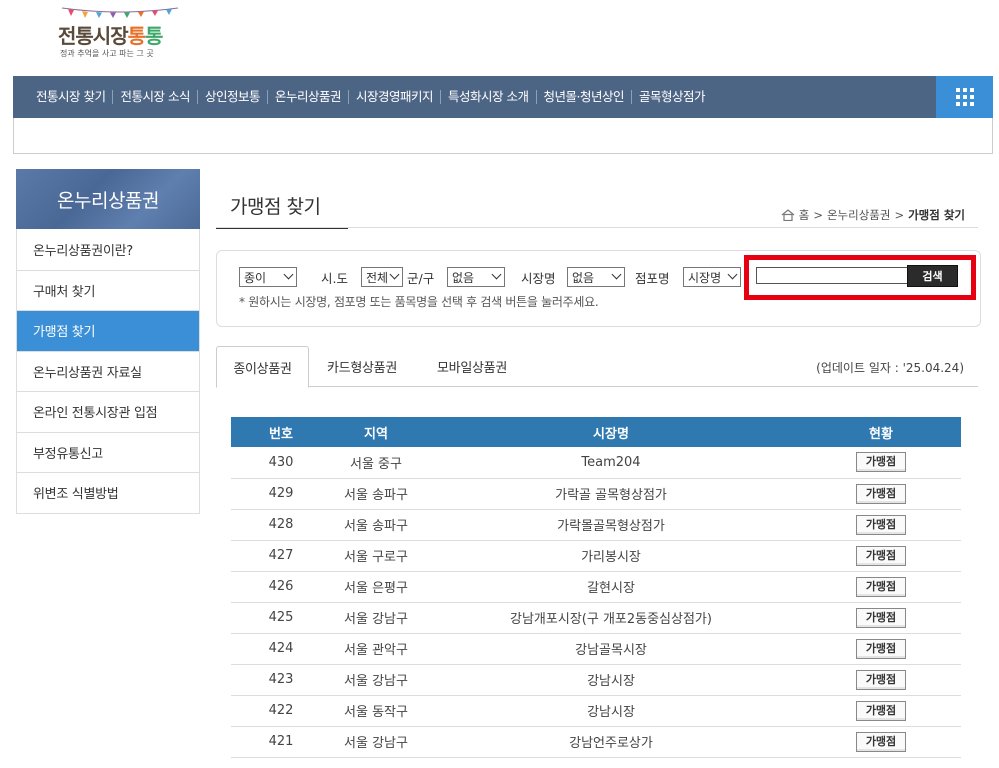 Image resolution: width=999 pixels, height=768 pixels. I want to click on table-row: 424 서울 관악구 강남골목시장 가맹점, so click(596, 649).